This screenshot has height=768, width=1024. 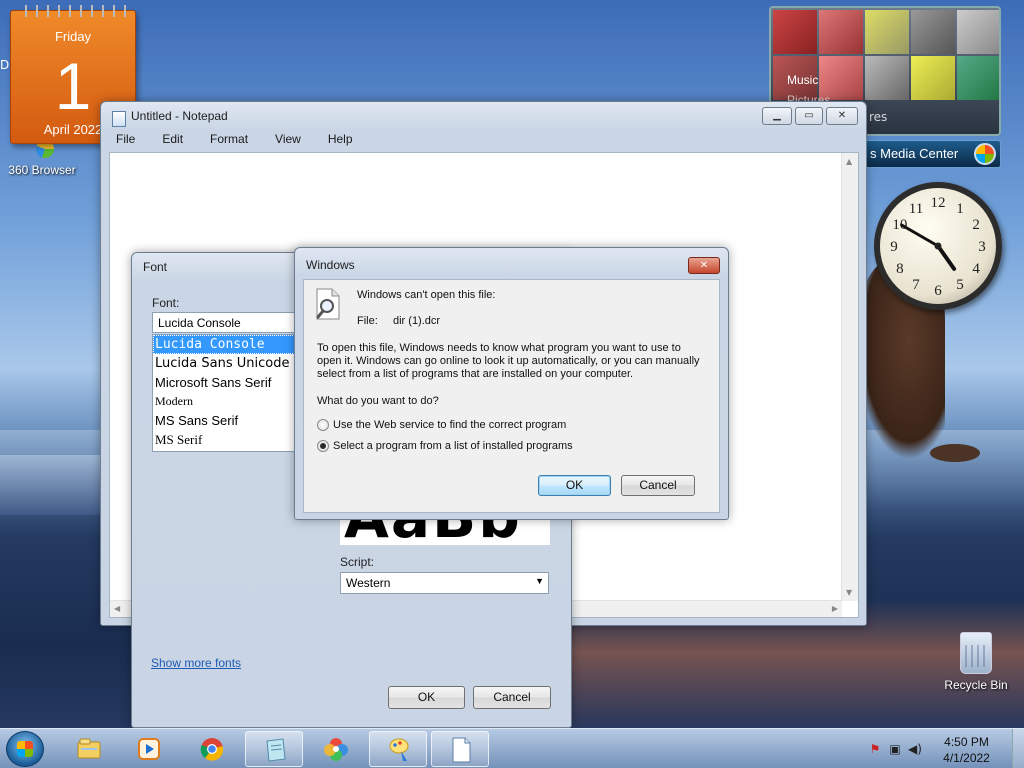 I want to click on font-ok-button: OK, so click(x=426, y=697).